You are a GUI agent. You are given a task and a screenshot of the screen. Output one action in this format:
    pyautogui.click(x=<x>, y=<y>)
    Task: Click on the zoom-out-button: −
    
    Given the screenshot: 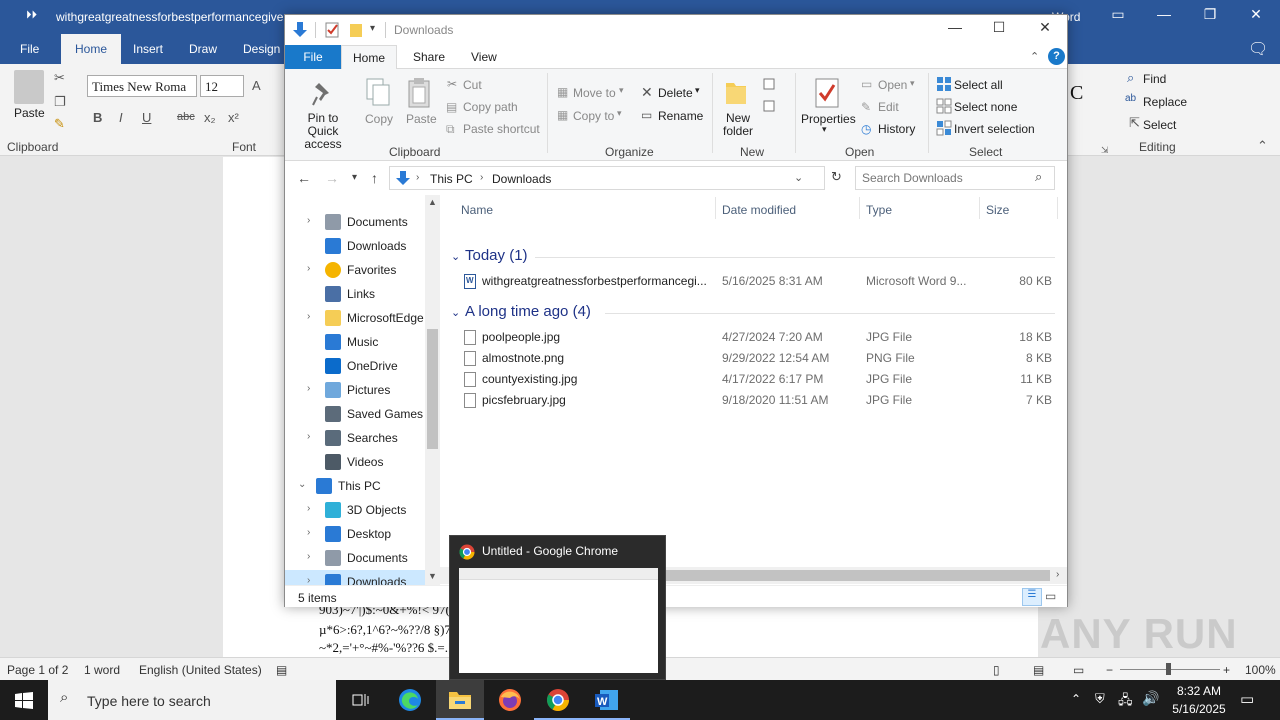 What is the action you would take?
    pyautogui.click(x=1109, y=670)
    